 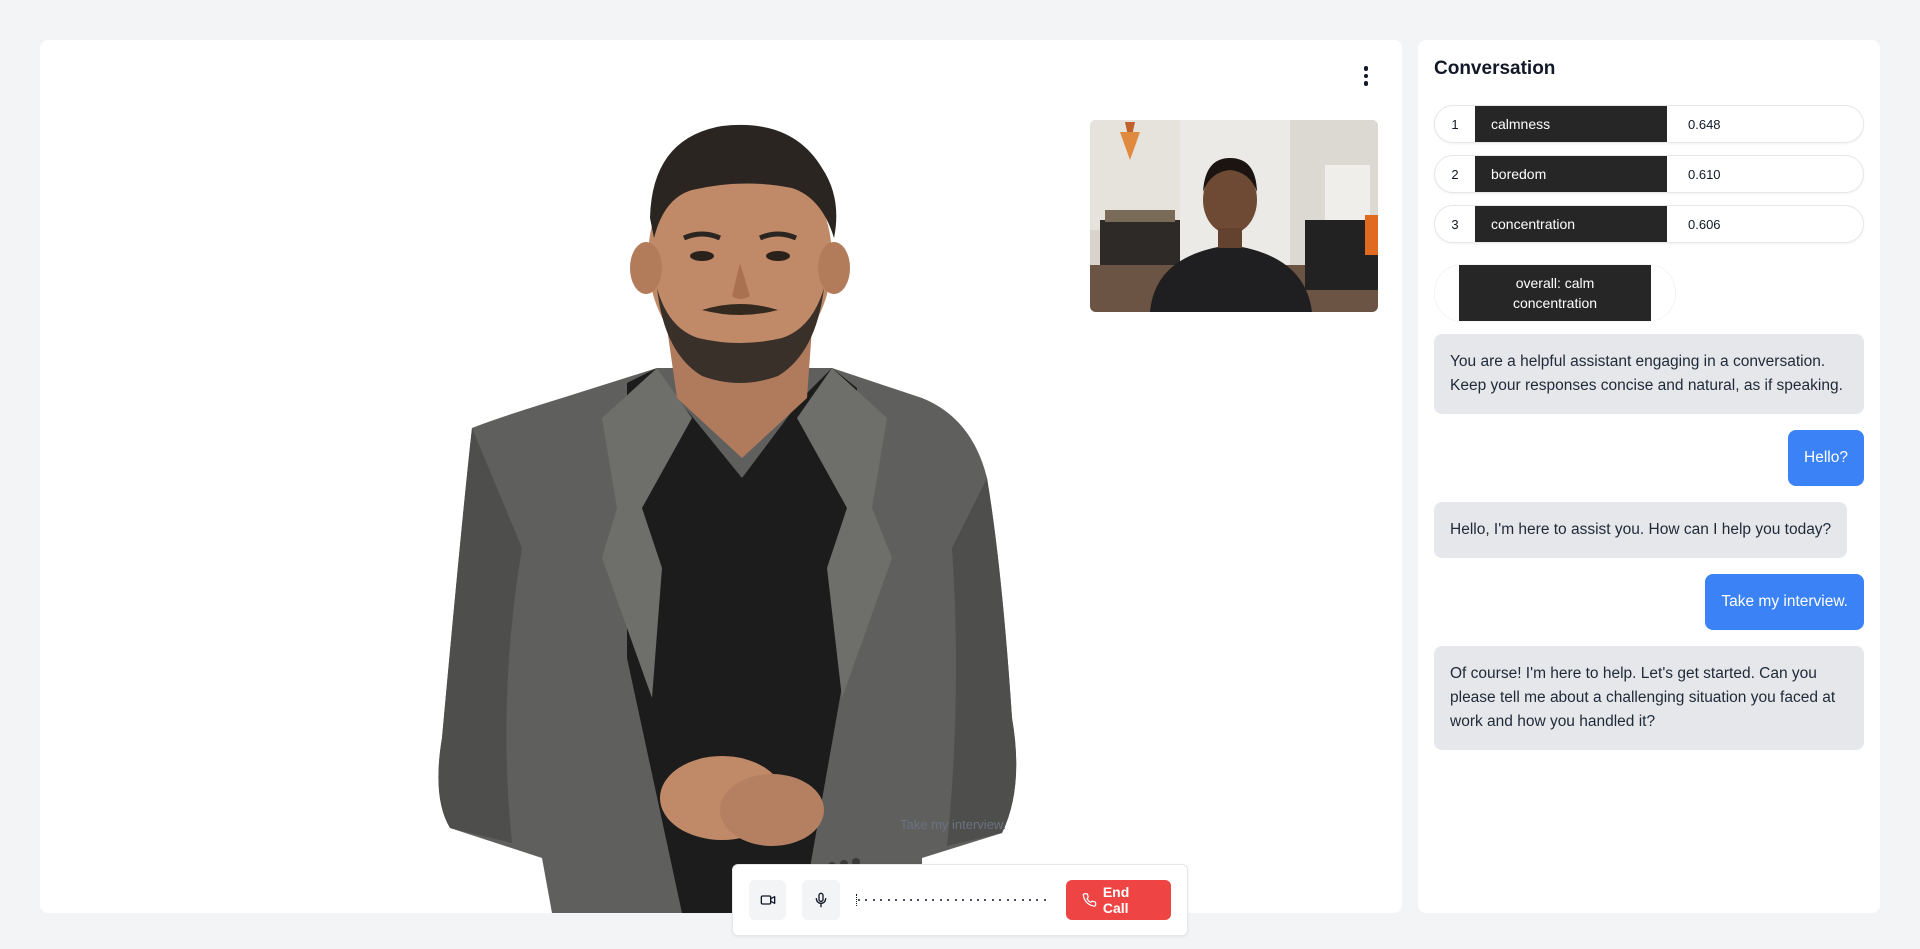 What do you see at coordinates (1455, 224) in the screenshot?
I see `emotion-rank: 3` at bounding box center [1455, 224].